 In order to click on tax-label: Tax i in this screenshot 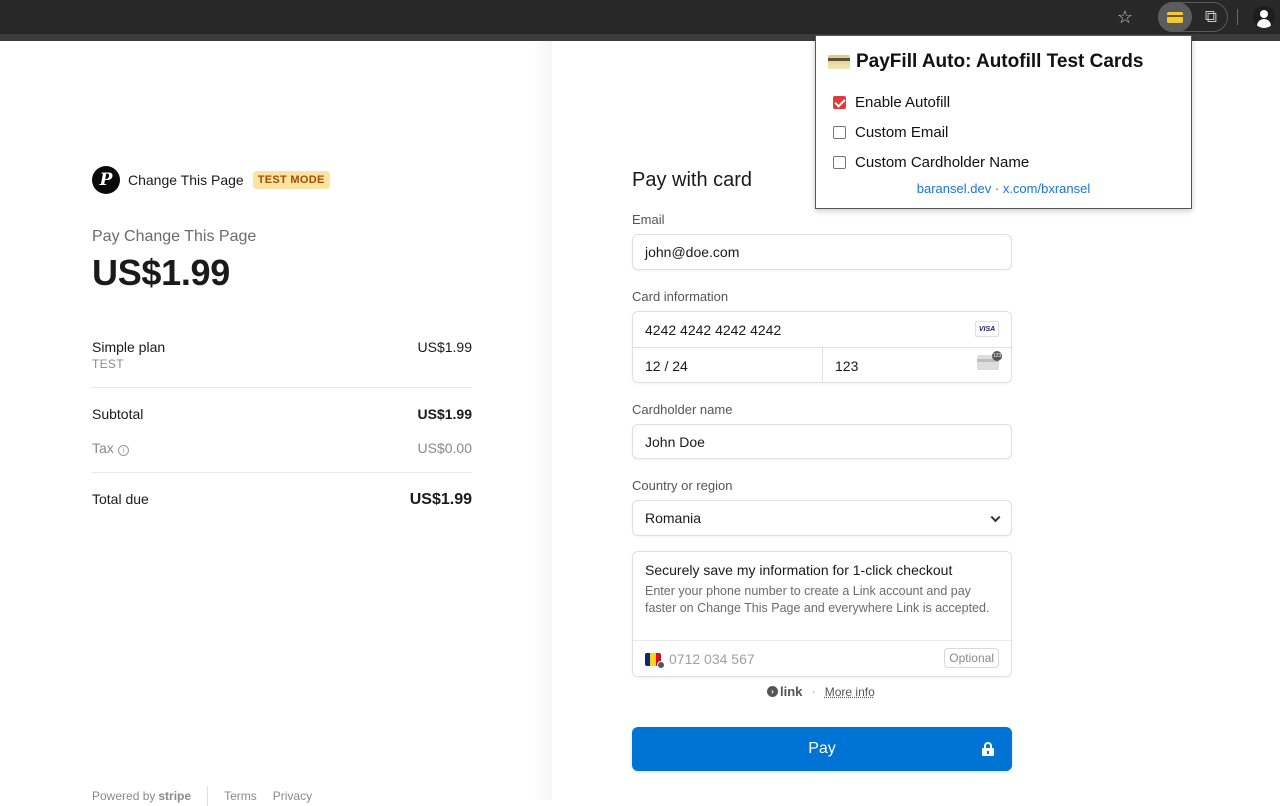, I will do `click(110, 448)`.